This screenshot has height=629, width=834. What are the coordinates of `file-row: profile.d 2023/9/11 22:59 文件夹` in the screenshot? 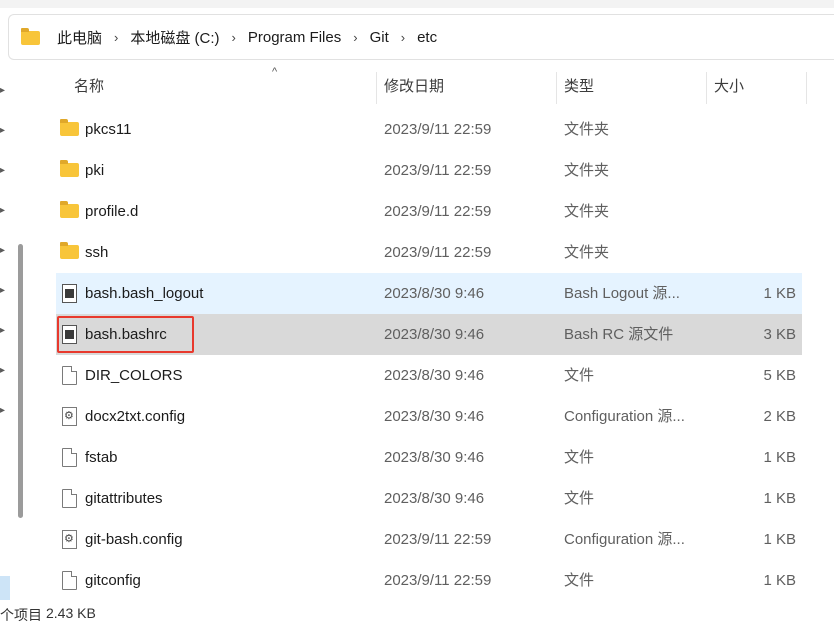 It's located at (429, 211).